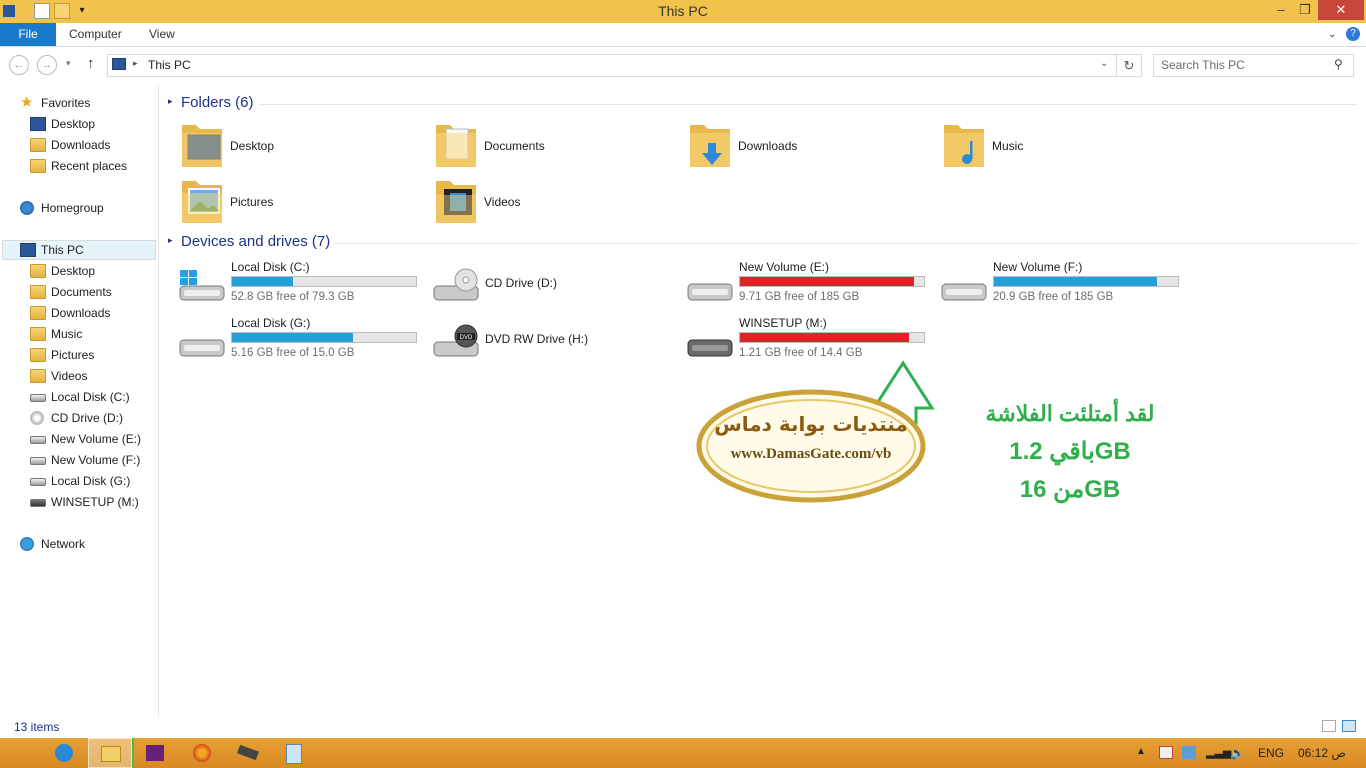 This screenshot has width=1366, height=768. Describe the element at coordinates (156, 753) in the screenshot. I see `visual-studio-icon` at that location.